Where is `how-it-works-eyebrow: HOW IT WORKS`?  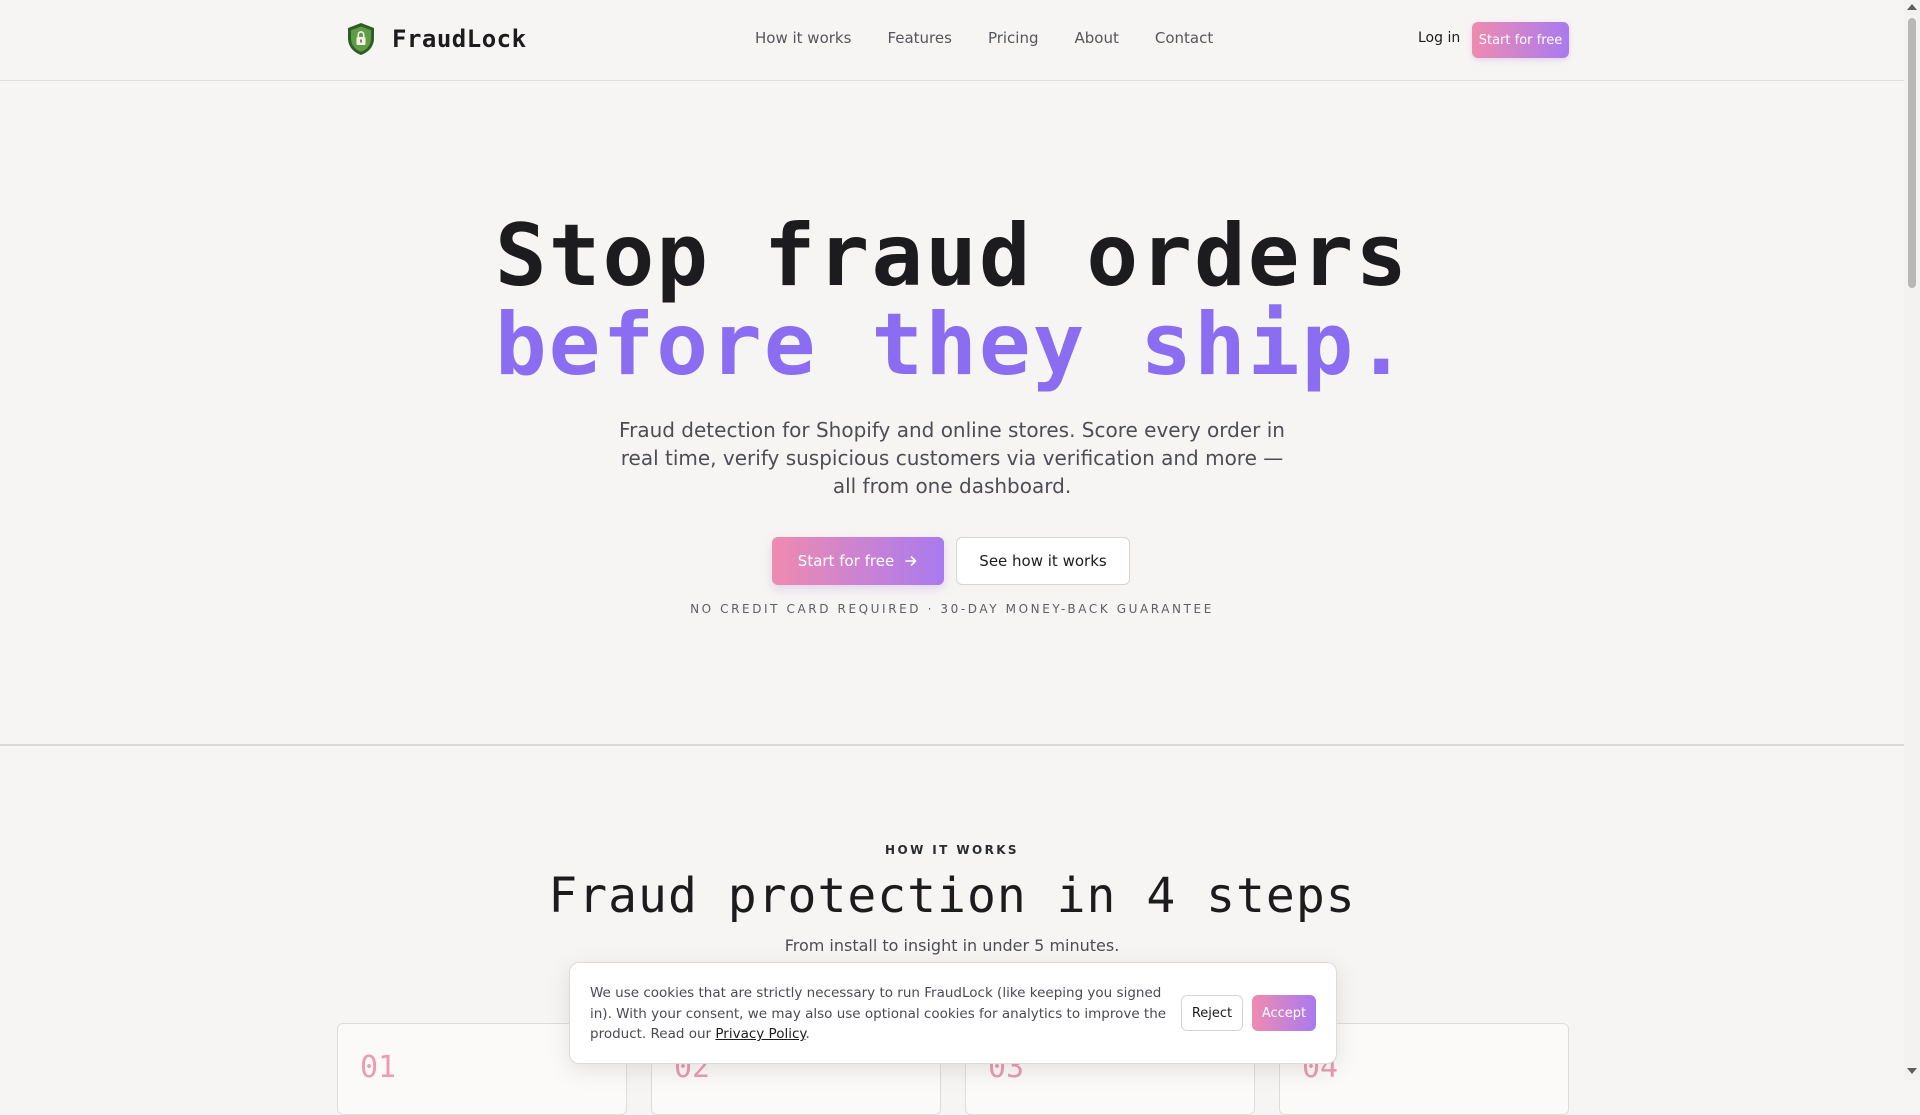 how-it-works-eyebrow: HOW IT WORKS is located at coordinates (952, 850).